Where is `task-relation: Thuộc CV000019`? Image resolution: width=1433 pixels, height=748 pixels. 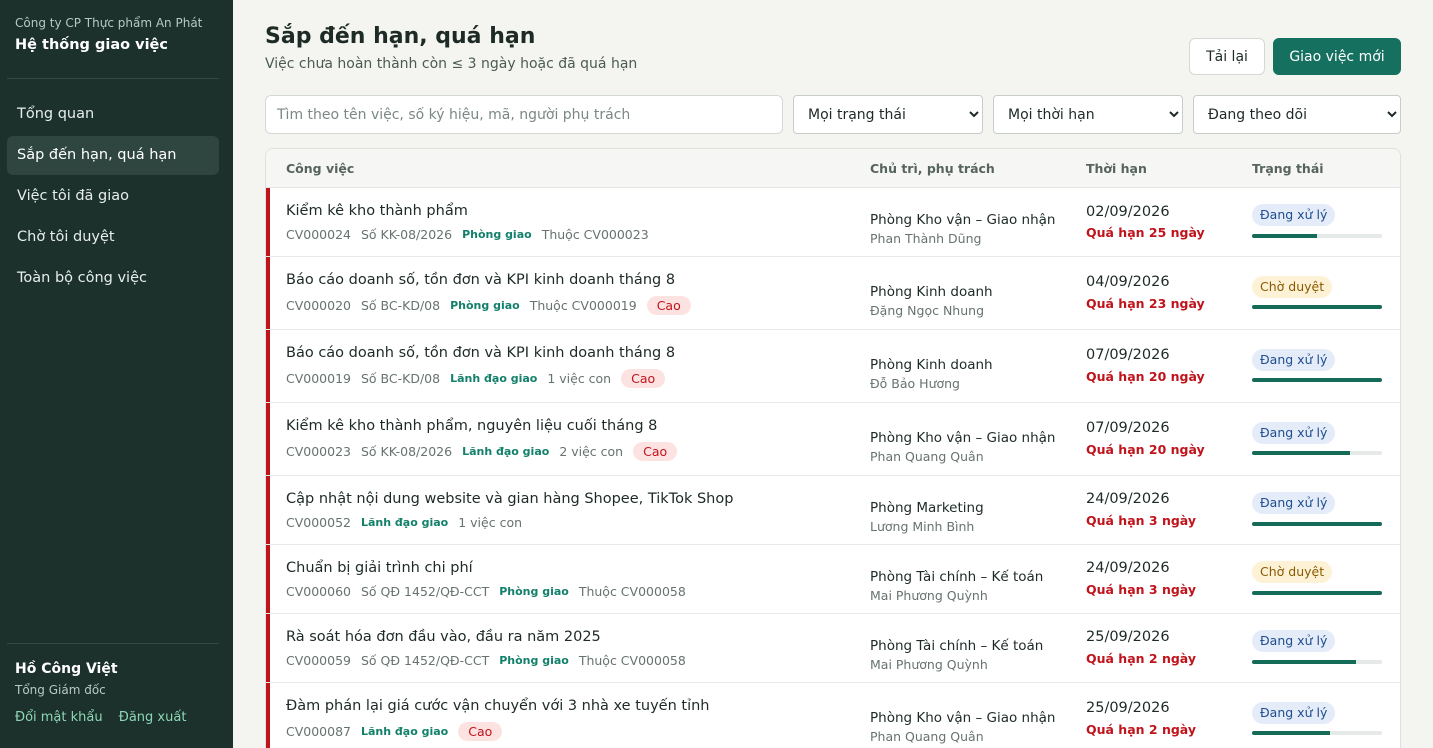 task-relation: Thuộc CV000019 is located at coordinates (583, 305).